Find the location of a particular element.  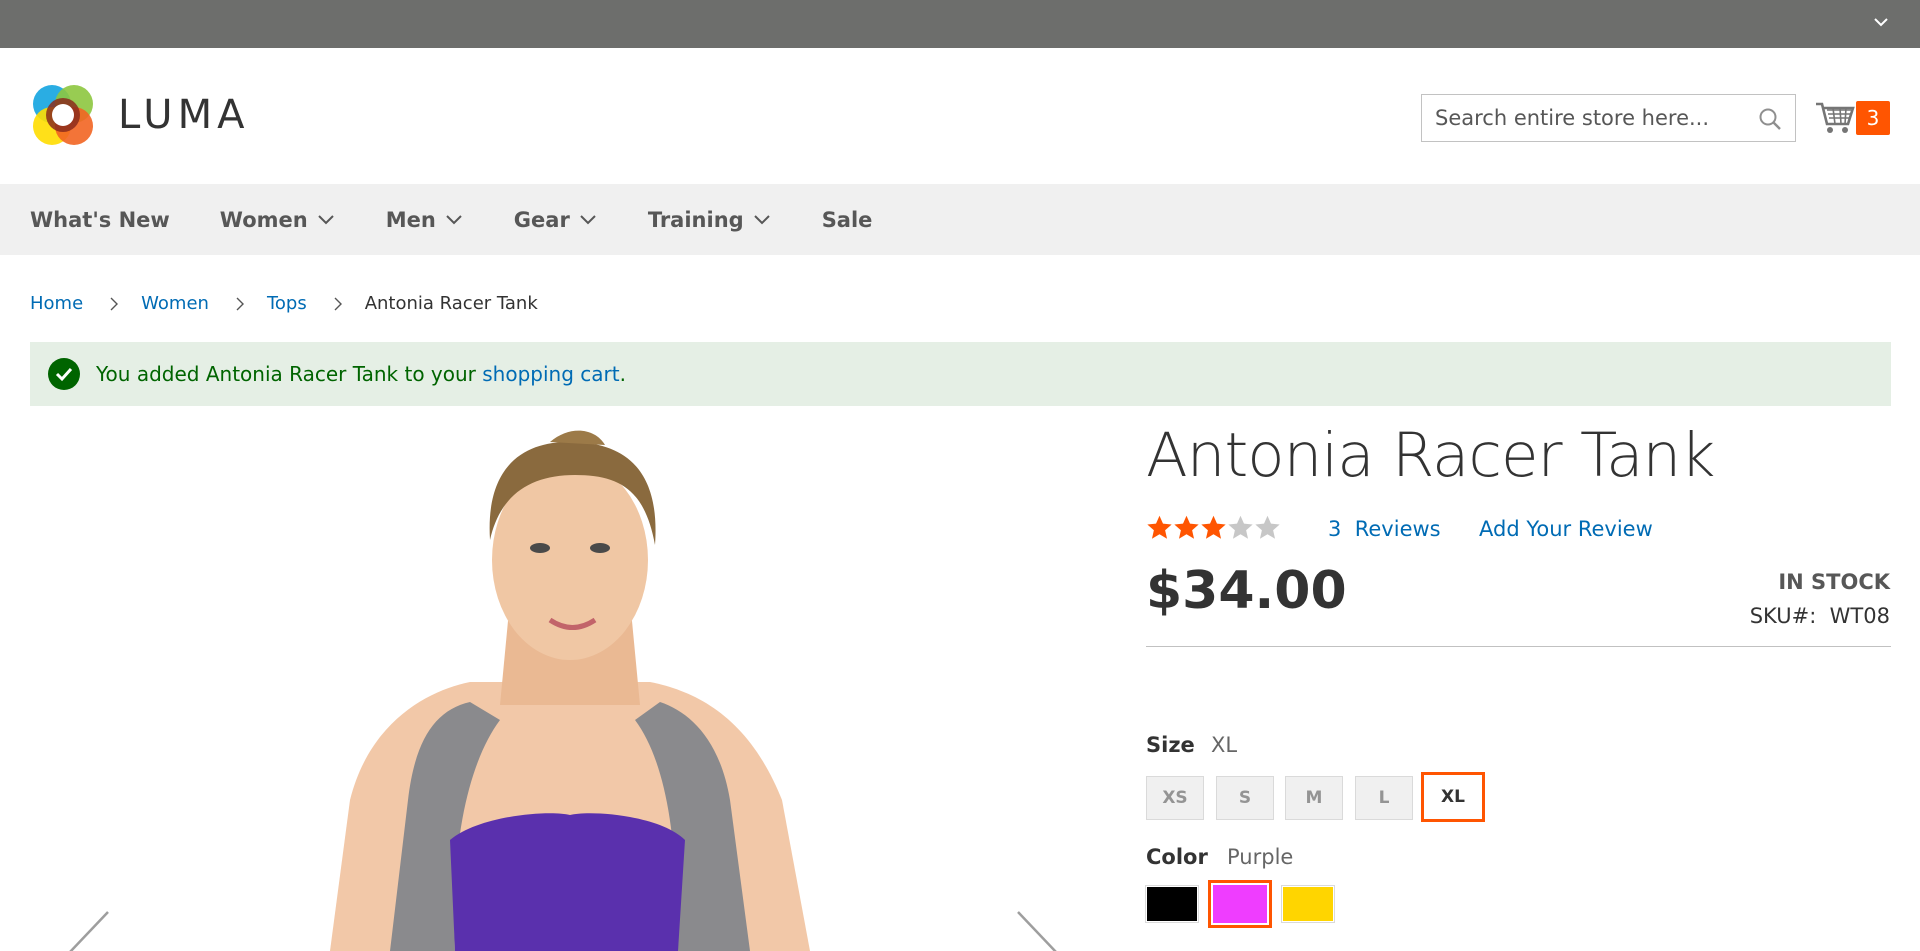

nav-item-gear: Gear is located at coordinates (556, 220).